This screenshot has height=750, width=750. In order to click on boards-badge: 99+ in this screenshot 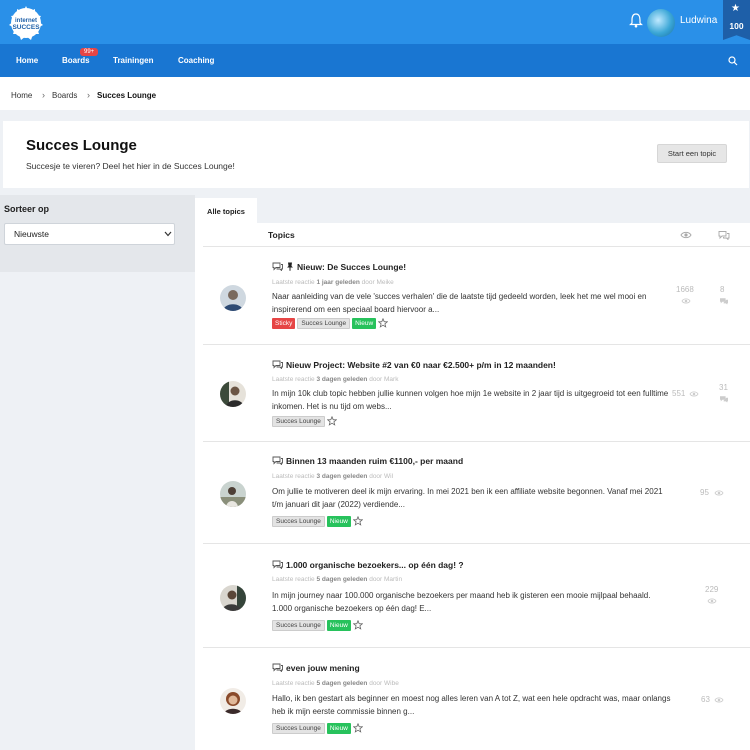, I will do `click(89, 52)`.